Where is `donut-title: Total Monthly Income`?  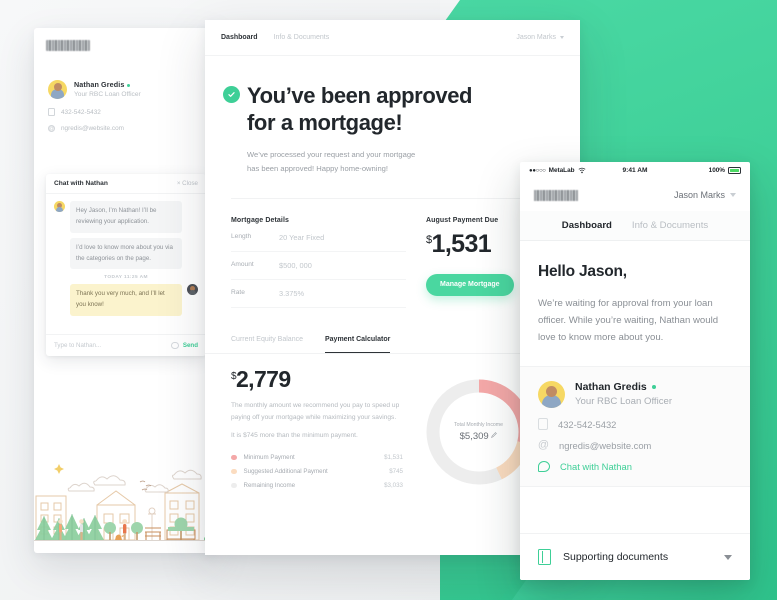
donut-title: Total Monthly Income is located at coordinates (478, 424).